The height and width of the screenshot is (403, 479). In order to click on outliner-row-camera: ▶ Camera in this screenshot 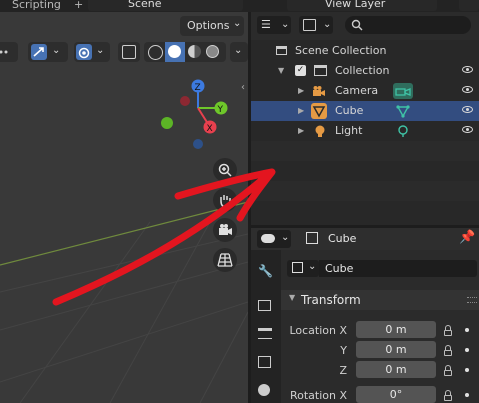, I will do `click(365, 91)`.